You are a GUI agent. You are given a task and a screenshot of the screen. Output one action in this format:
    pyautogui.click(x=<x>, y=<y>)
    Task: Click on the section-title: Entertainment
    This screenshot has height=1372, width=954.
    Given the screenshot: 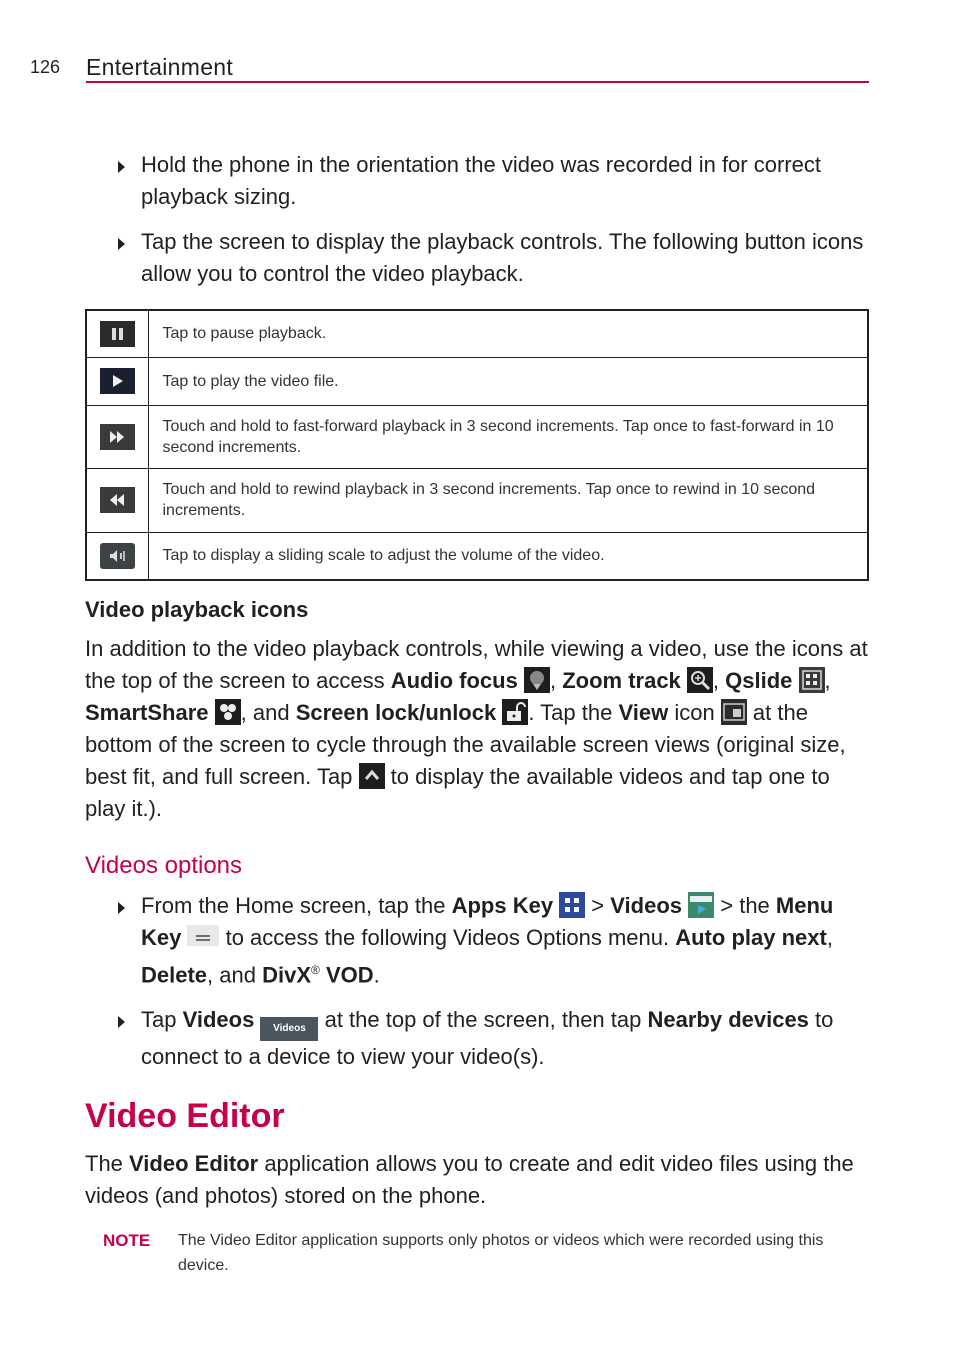 What is the action you would take?
    pyautogui.click(x=160, y=67)
    